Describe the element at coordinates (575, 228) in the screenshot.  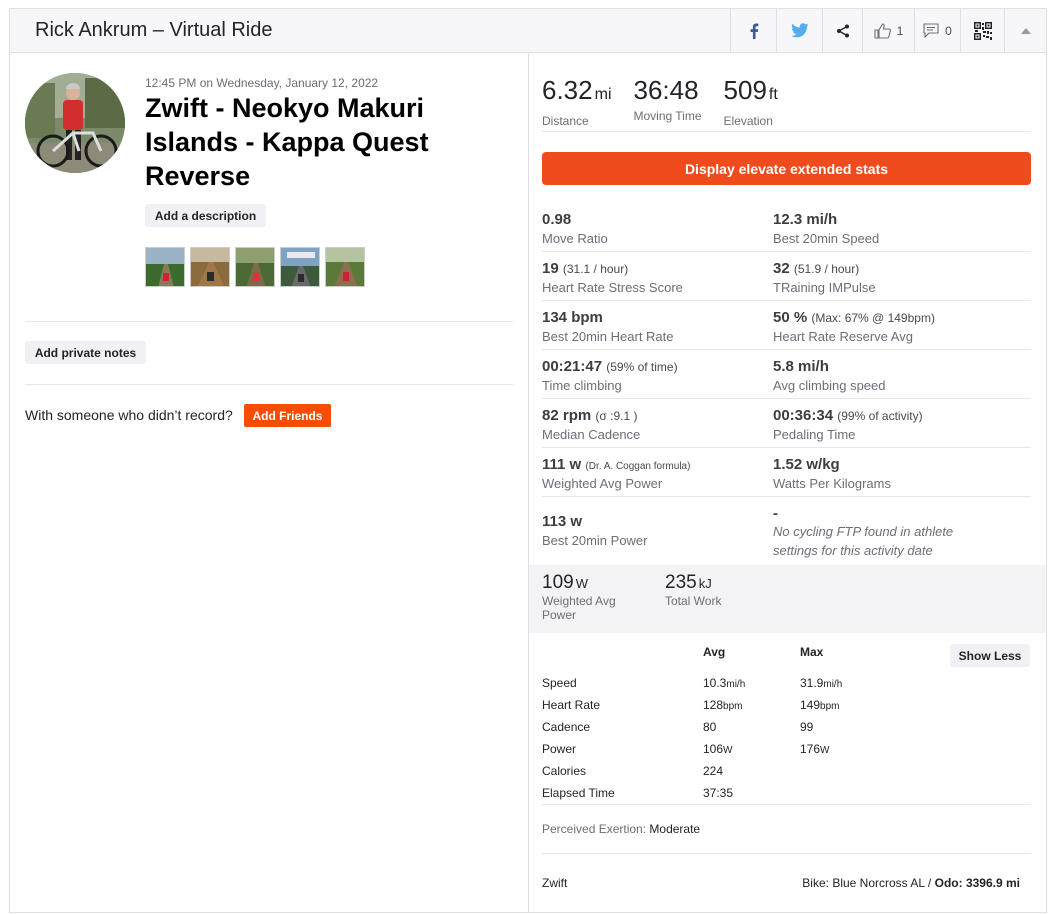
I see `move-ratio-stat: 0.98 Move Ratio` at that location.